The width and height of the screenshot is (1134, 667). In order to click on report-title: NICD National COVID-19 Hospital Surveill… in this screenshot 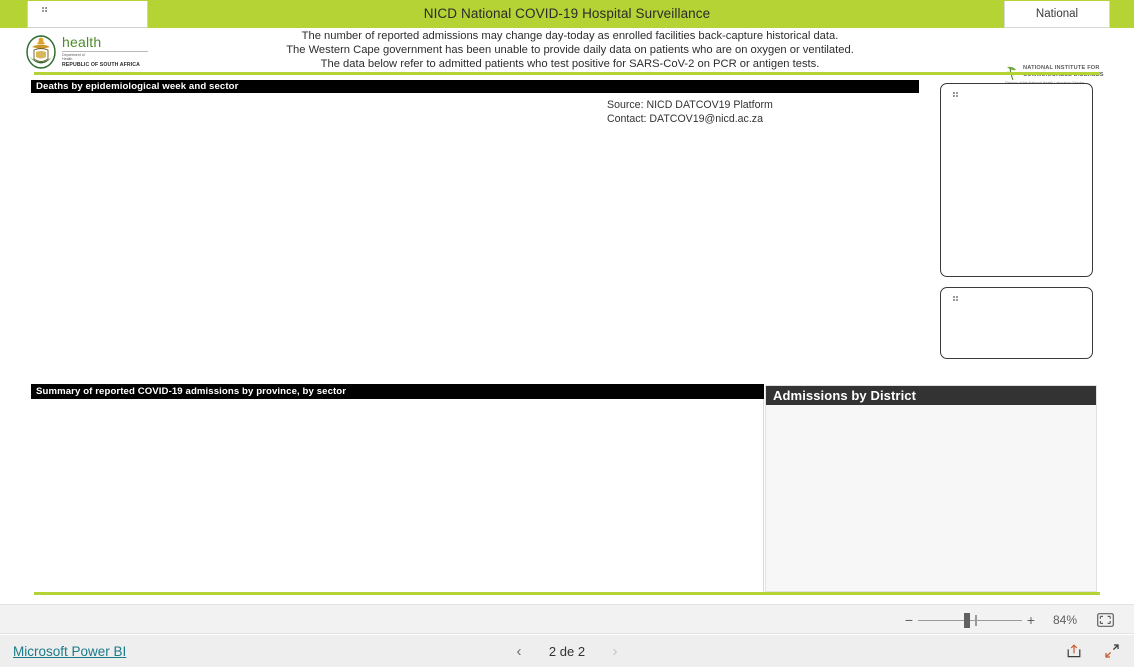, I will do `click(567, 13)`.